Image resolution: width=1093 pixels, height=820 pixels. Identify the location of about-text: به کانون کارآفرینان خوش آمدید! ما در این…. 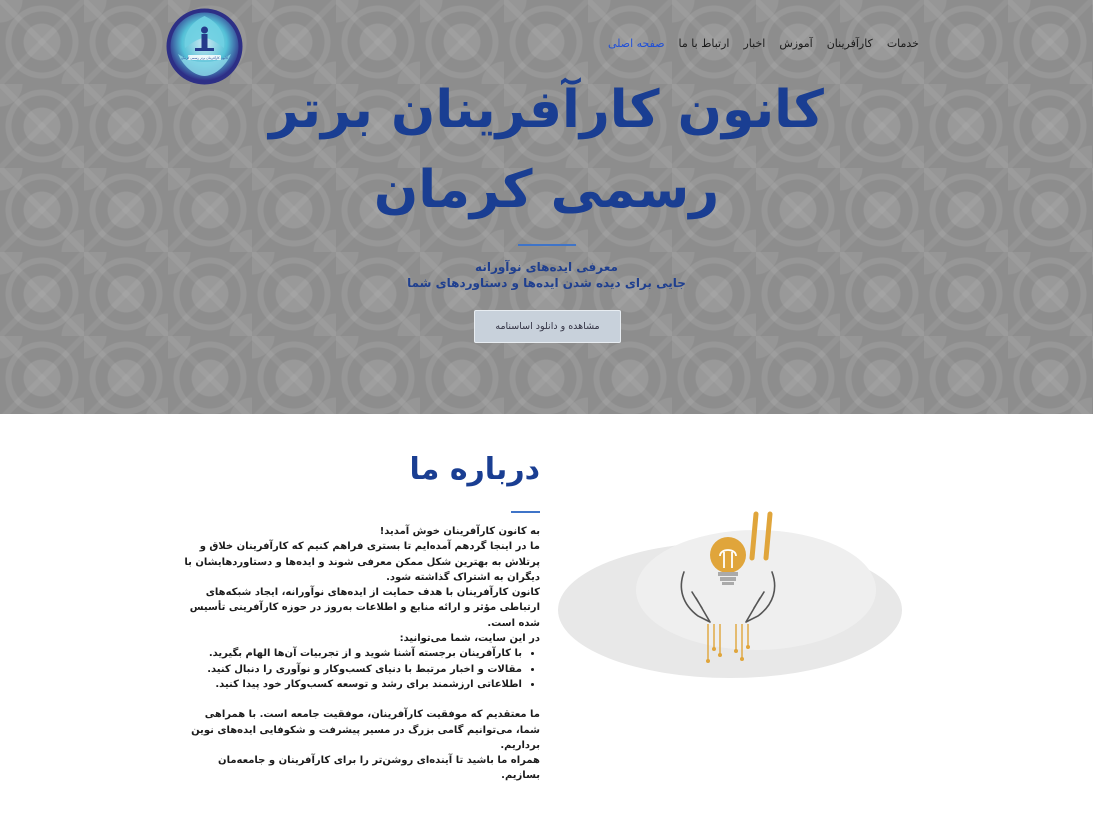
(360, 654).